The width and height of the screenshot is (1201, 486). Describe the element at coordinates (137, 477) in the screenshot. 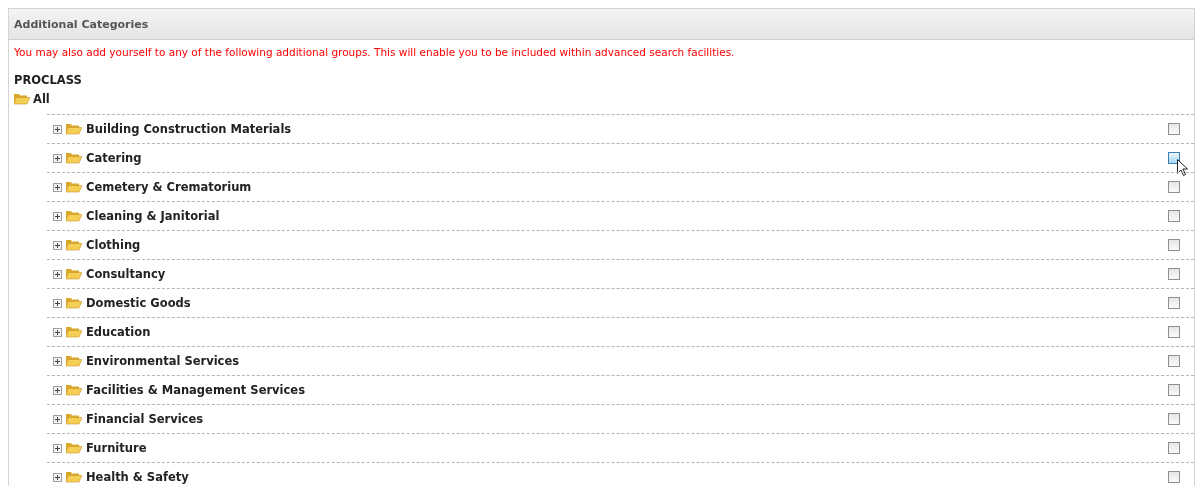

I see `tree-node-label: Health & Safety` at that location.